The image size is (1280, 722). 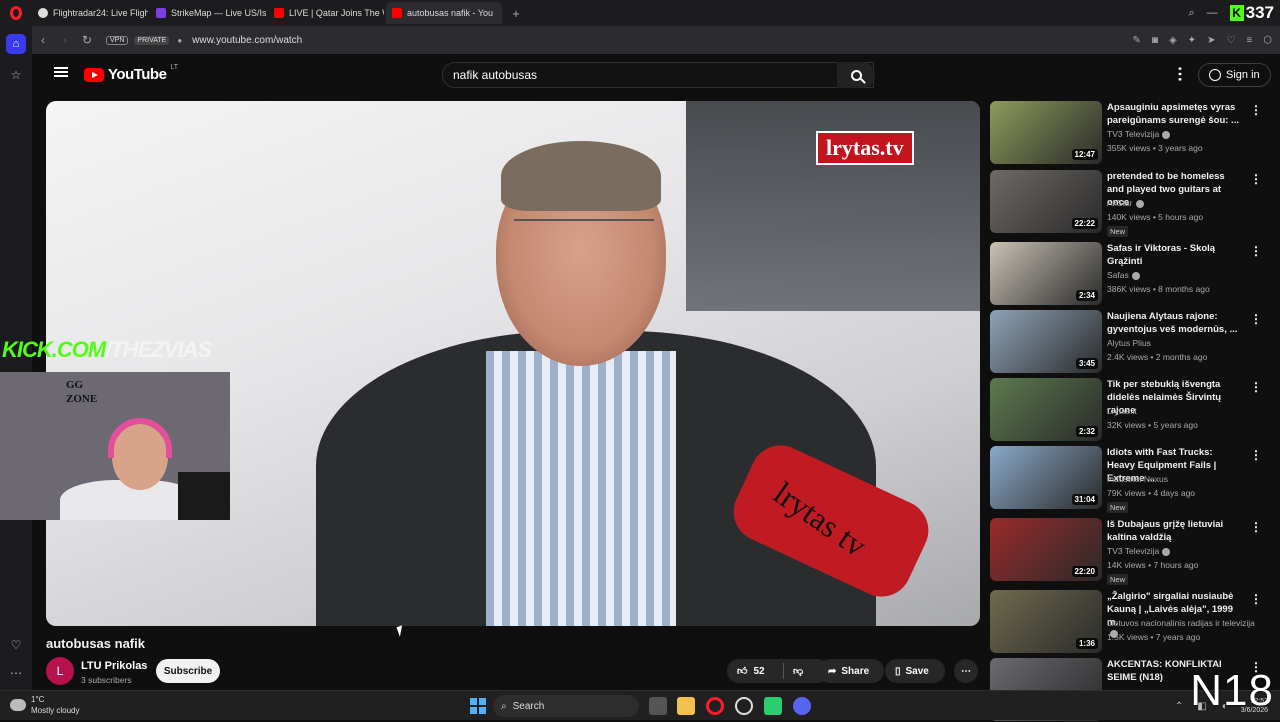 I want to click on channel-name: LTU Prikolas, so click(x=114, y=666).